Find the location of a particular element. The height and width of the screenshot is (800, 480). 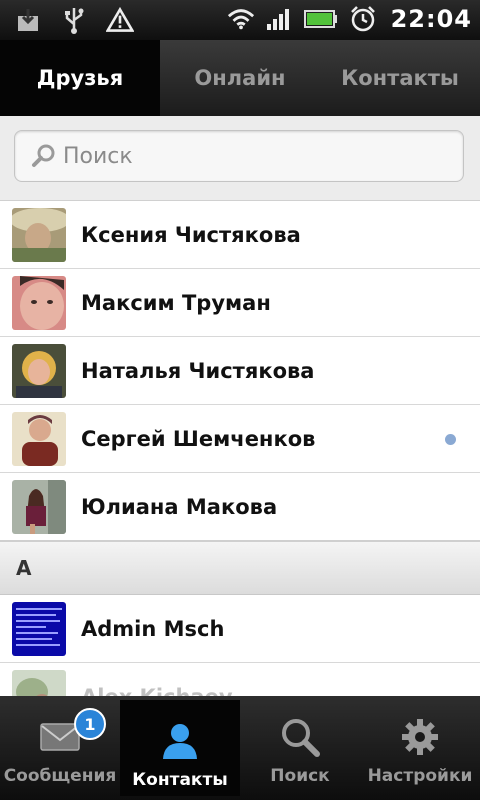

contact-name: Юлиана Макова is located at coordinates (179, 506).